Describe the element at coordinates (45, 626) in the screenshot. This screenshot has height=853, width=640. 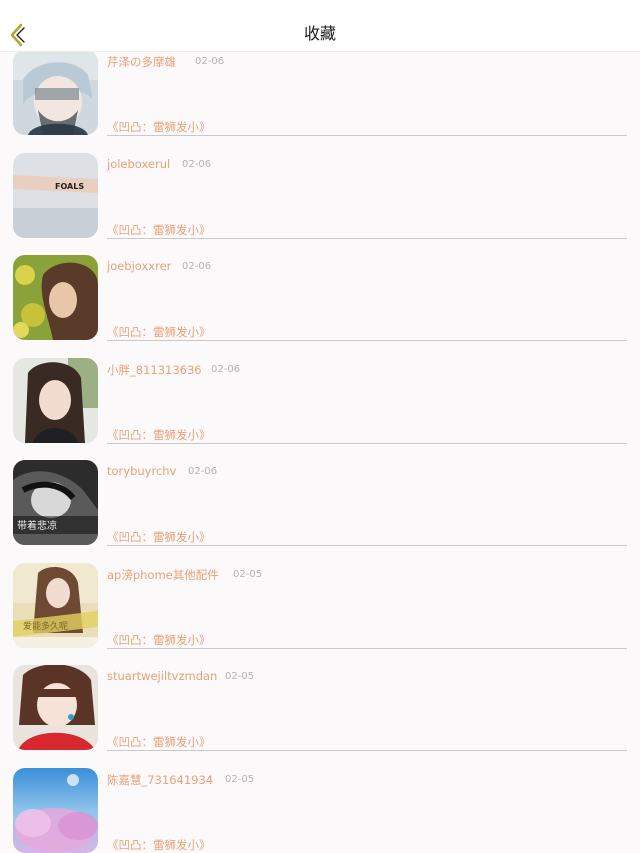
I see `avatar-overlay-text: 爱能多久呢` at that location.